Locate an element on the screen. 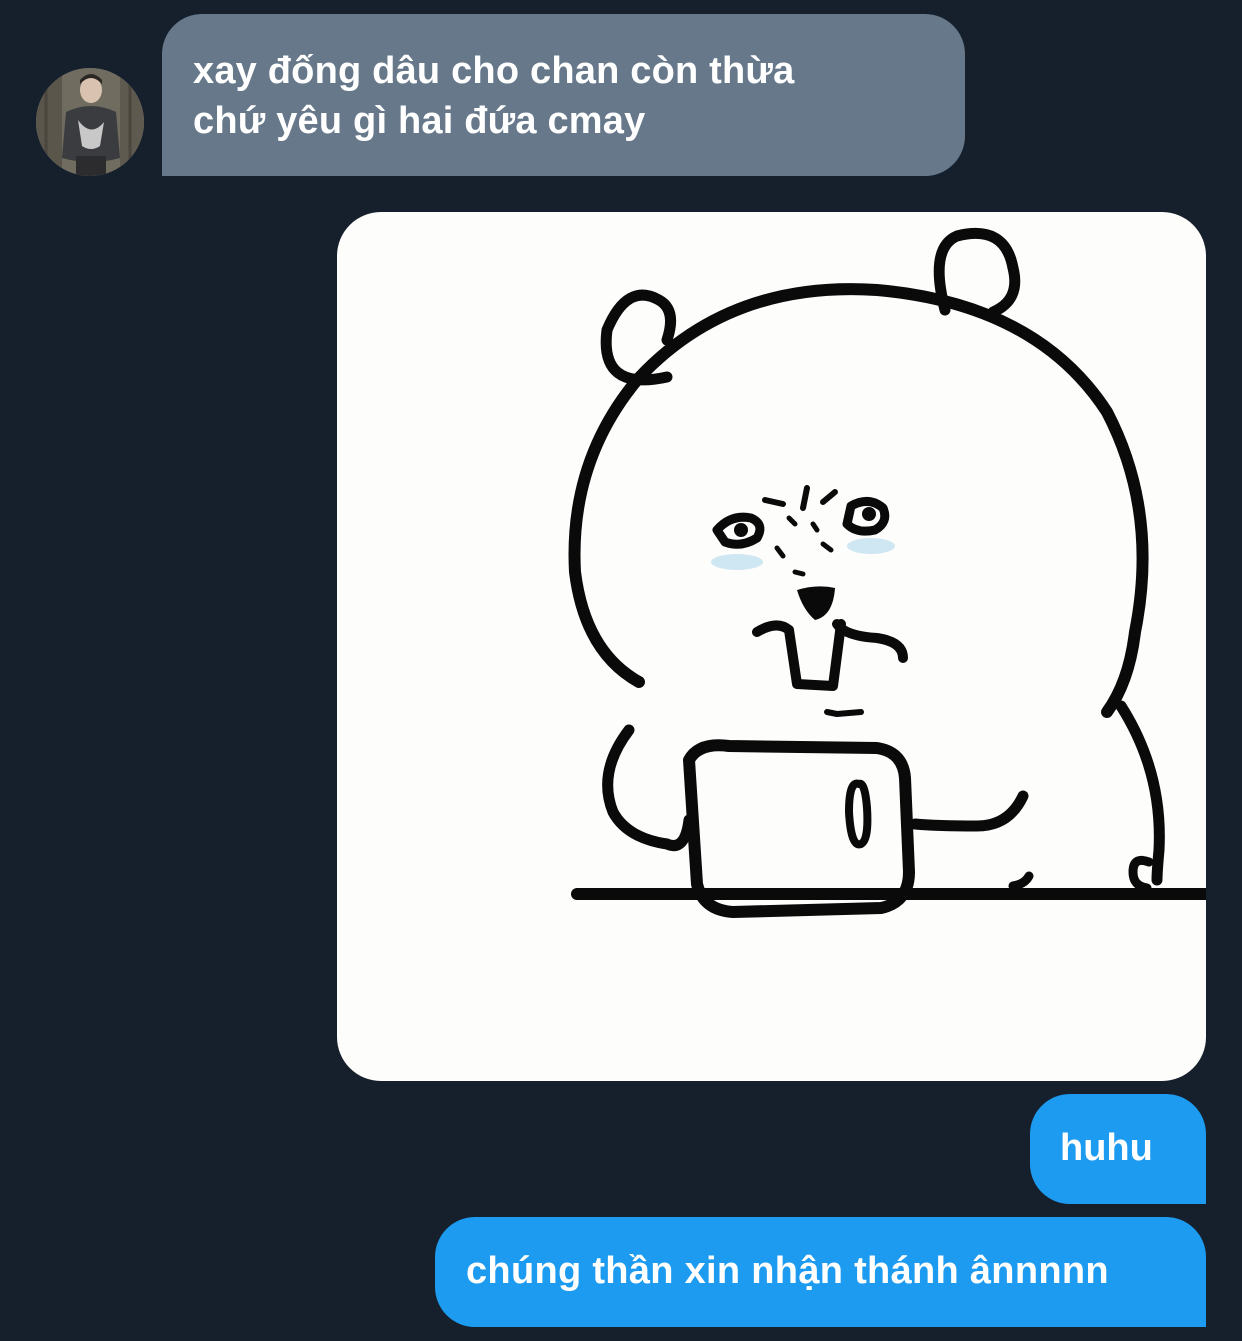 This screenshot has width=1242, height=1341. outgoing-message-bubble: huhu is located at coordinates (1118, 1149).